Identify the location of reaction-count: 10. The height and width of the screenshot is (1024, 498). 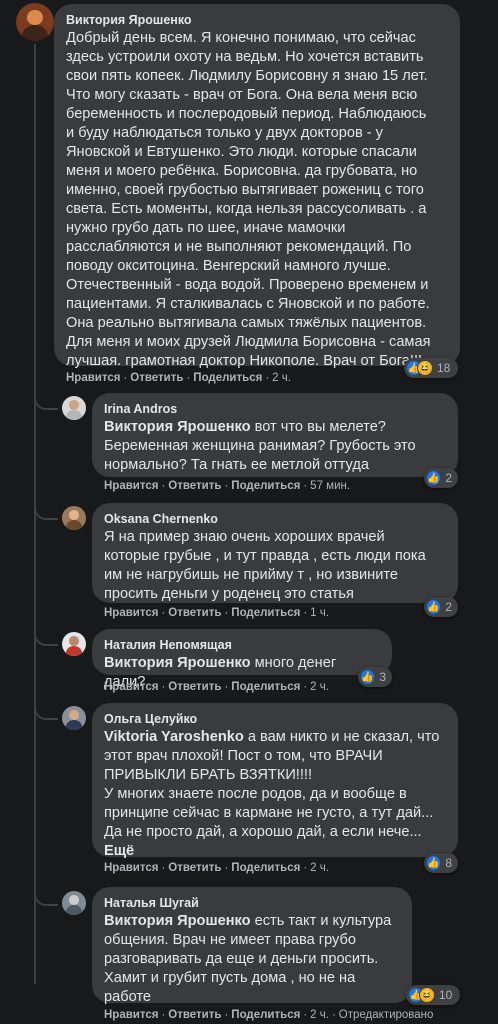
(446, 995).